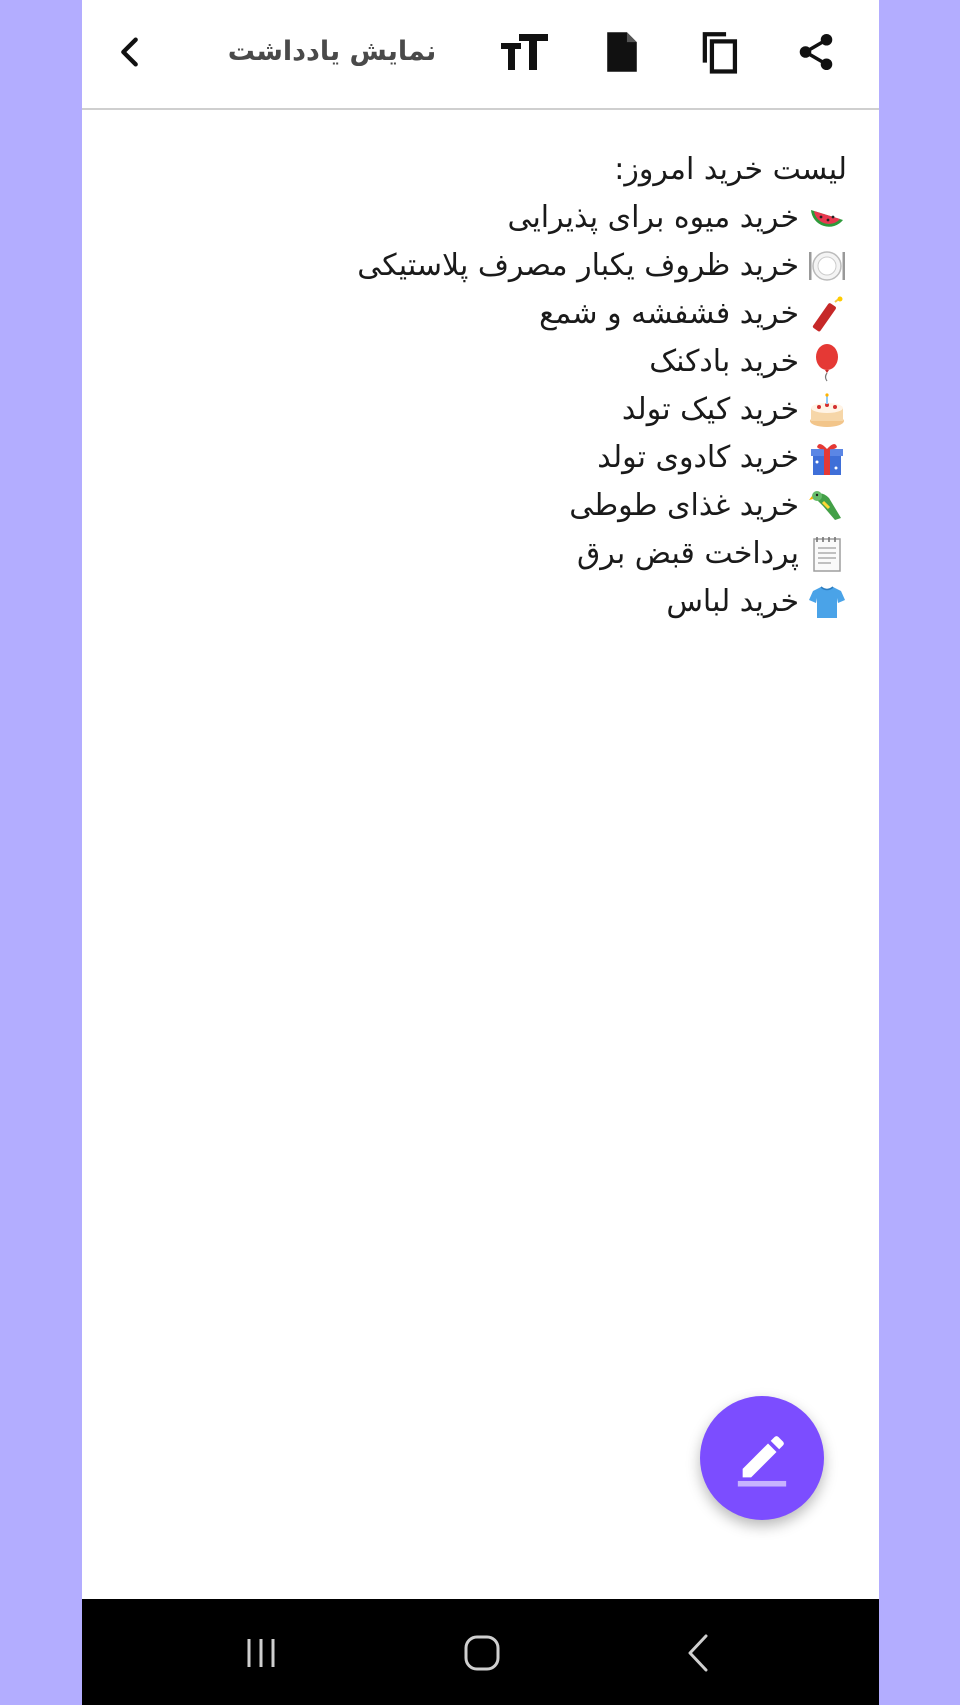  I want to click on watermelon-icon, so click(827, 218).